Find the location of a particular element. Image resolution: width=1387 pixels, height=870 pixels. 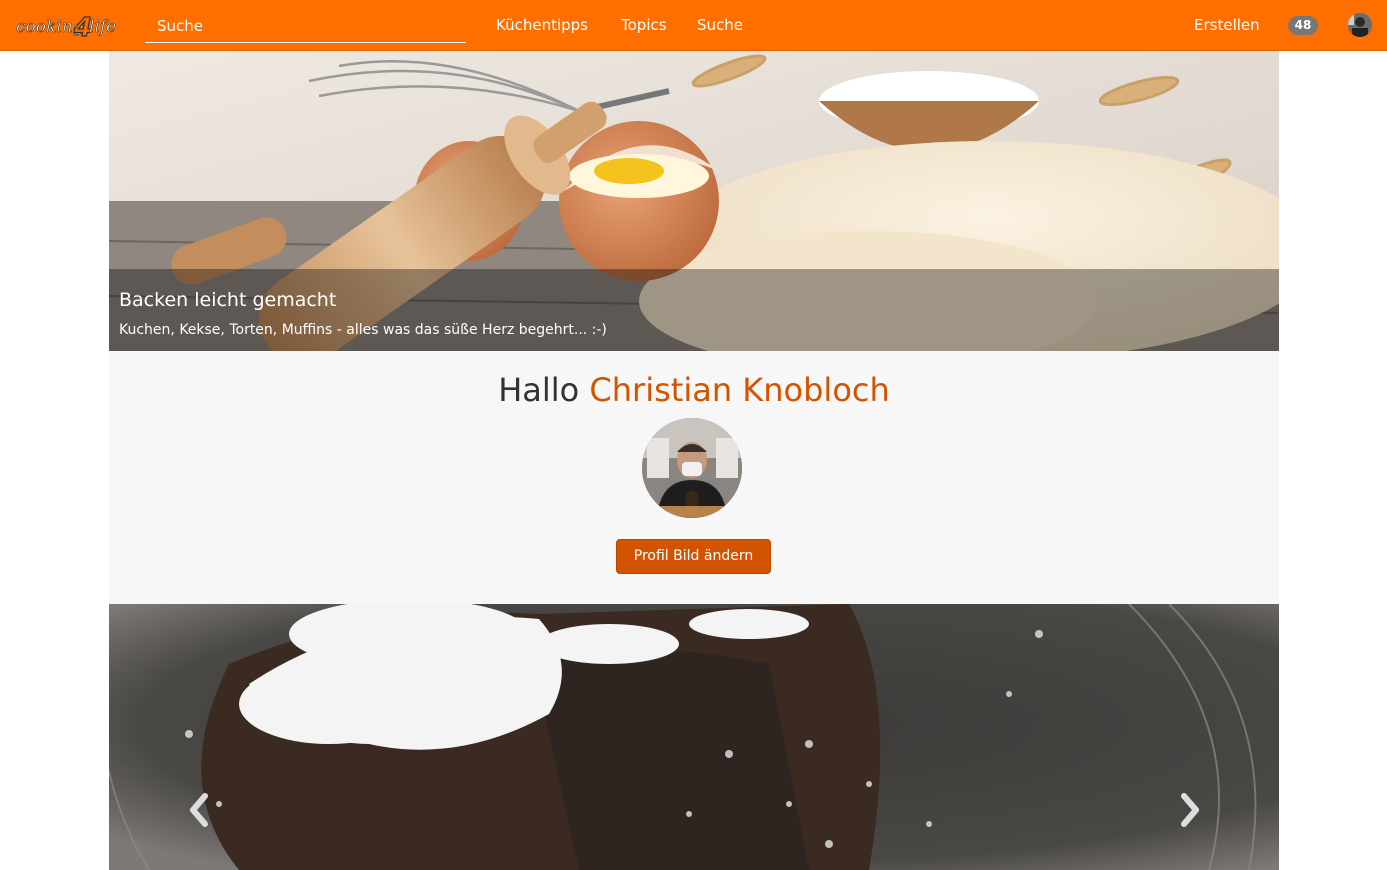

brand-logo: cooking 4 life is located at coordinates (66, 26).